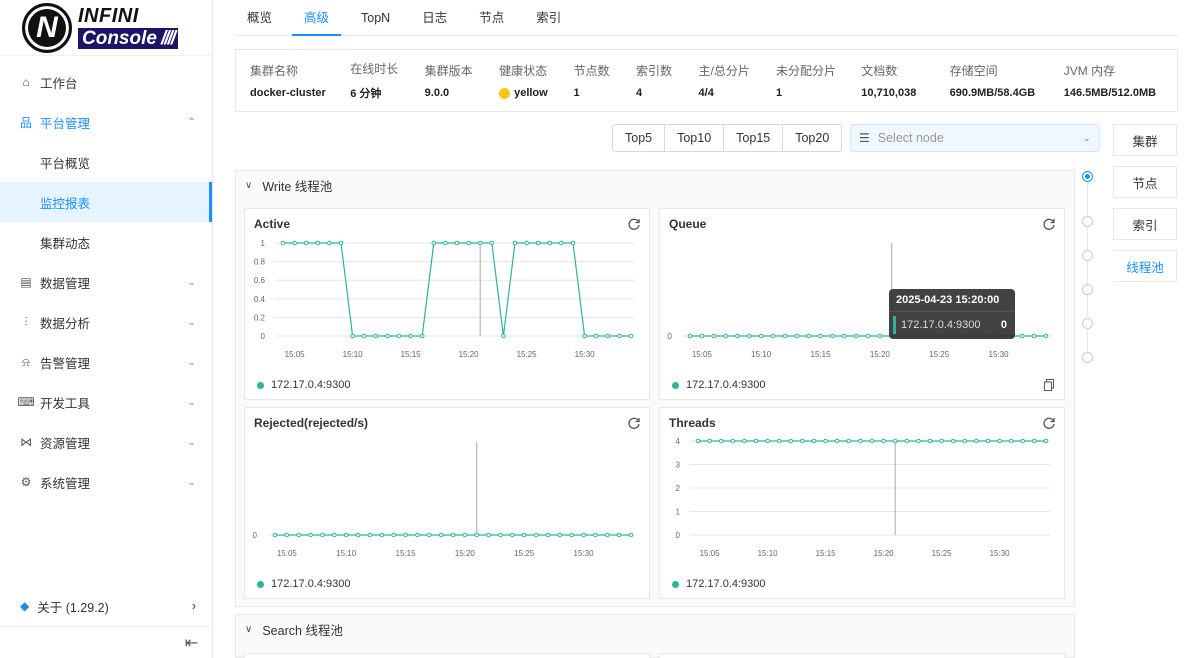 This screenshot has width=1200, height=658. I want to click on topn-button: Top15, so click(753, 138).